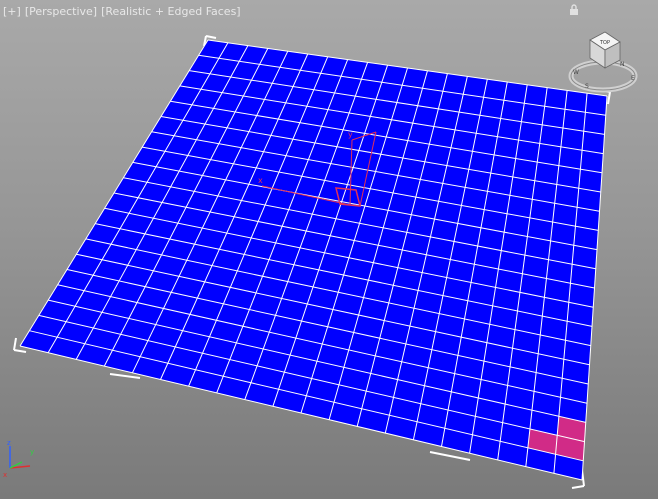  What do you see at coordinates (5, 474) in the screenshot?
I see `axis-tripod-x-label: x` at bounding box center [5, 474].